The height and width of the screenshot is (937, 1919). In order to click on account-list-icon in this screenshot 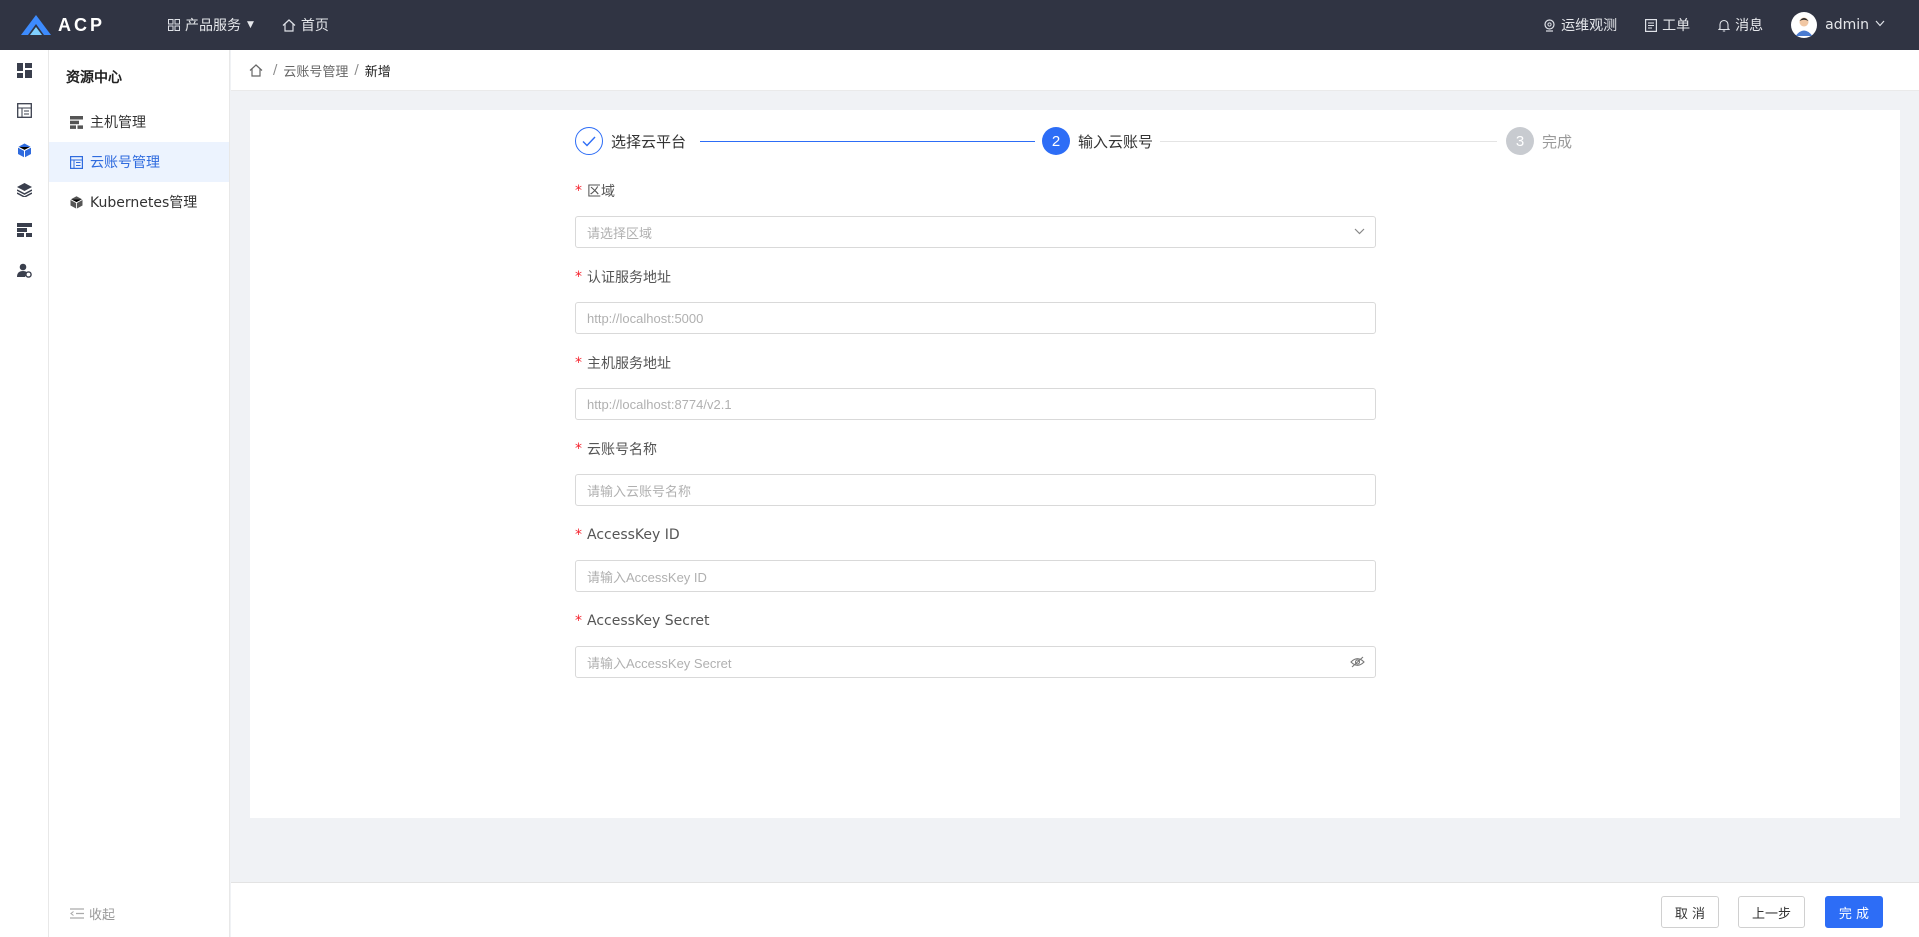, I will do `click(76, 162)`.